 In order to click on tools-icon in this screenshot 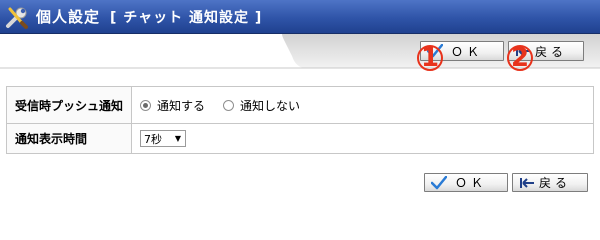, I will do `click(17, 18)`.